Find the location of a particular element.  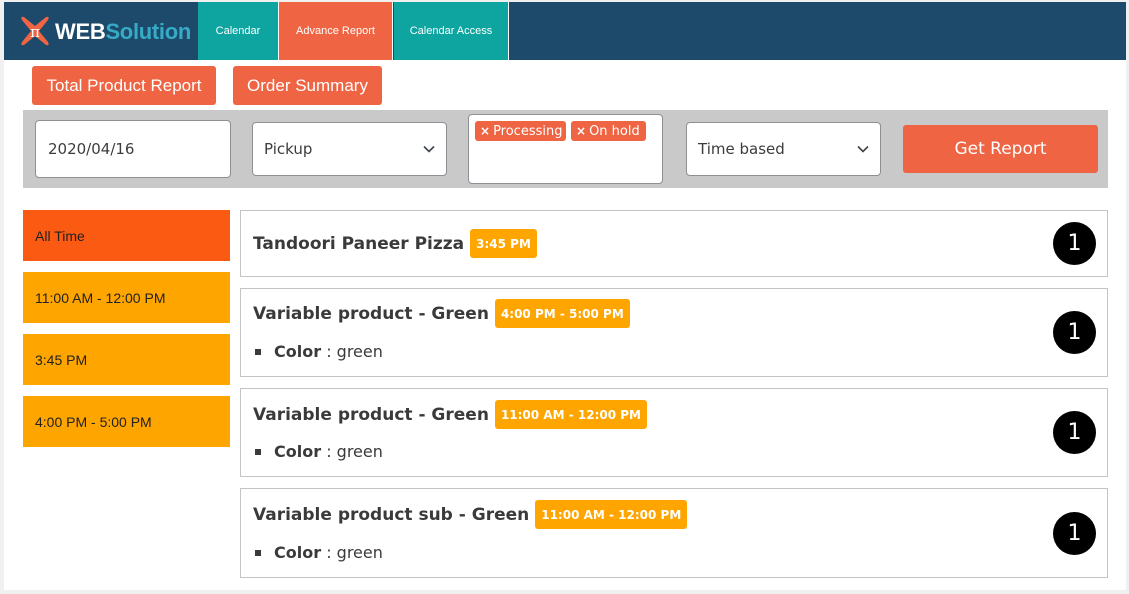

tab-advance-report: Advance Report is located at coordinates (336, 31).